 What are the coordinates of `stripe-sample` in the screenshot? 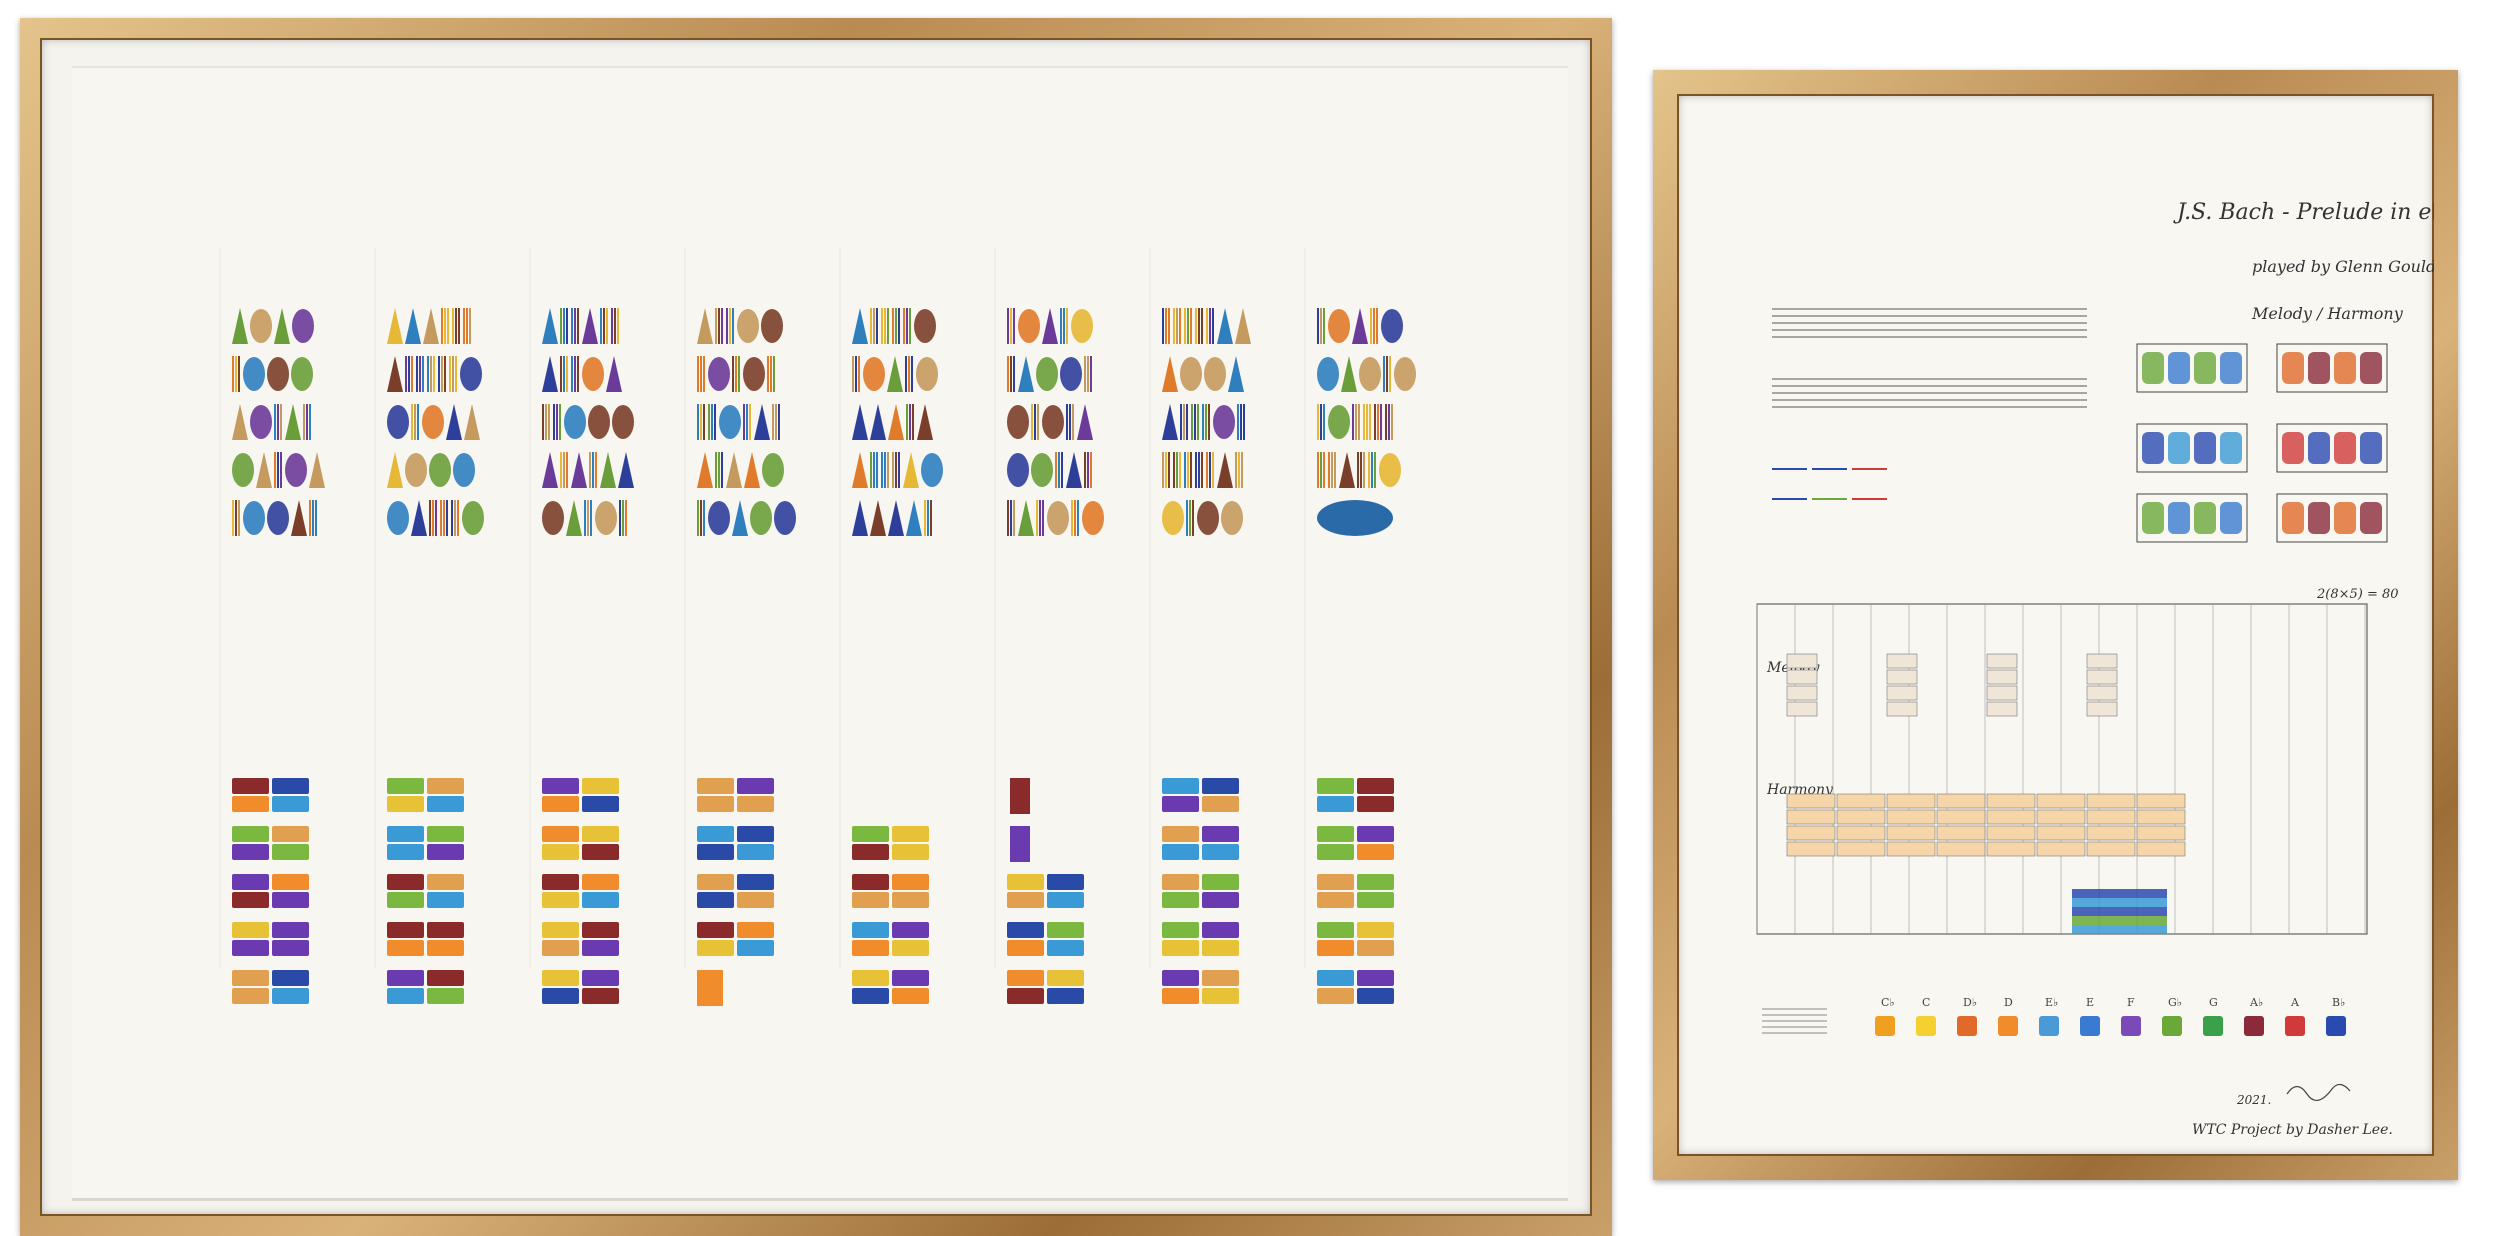 It's located at (2119, 911).